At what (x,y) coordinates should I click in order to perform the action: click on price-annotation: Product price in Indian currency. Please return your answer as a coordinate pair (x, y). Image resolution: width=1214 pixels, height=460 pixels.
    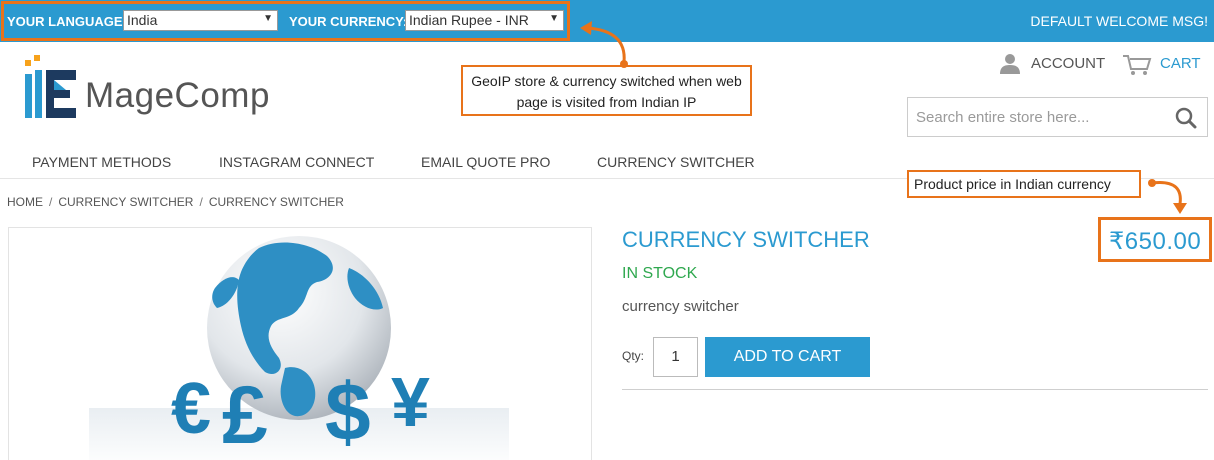
    Looking at the image, I should click on (1024, 184).